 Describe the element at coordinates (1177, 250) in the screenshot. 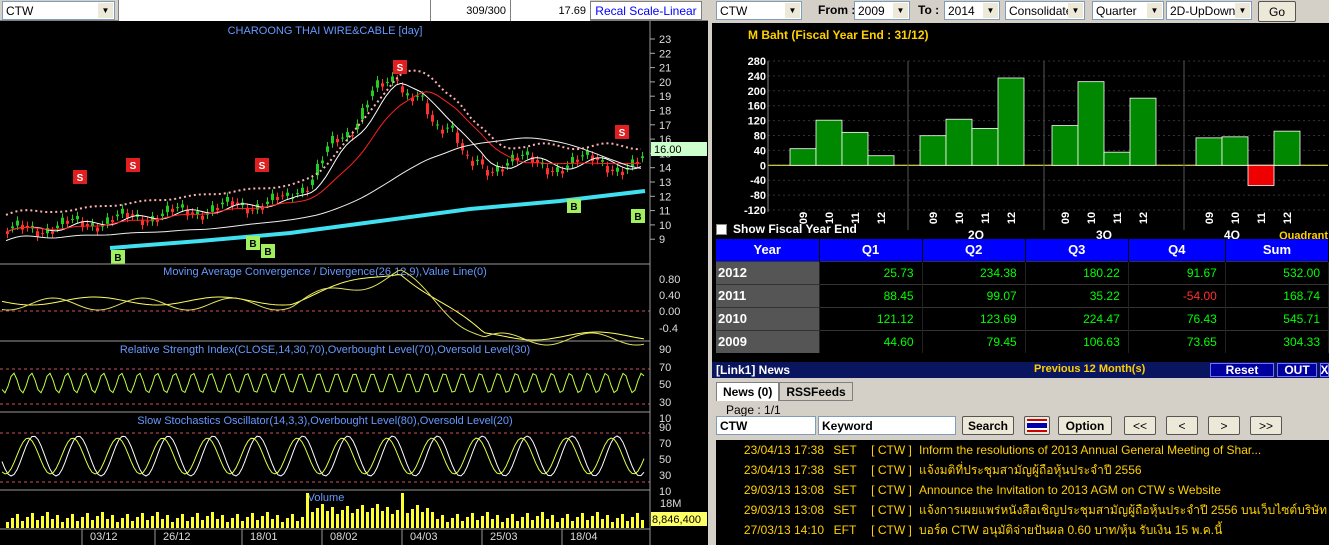

I see `table-header: Q4` at that location.